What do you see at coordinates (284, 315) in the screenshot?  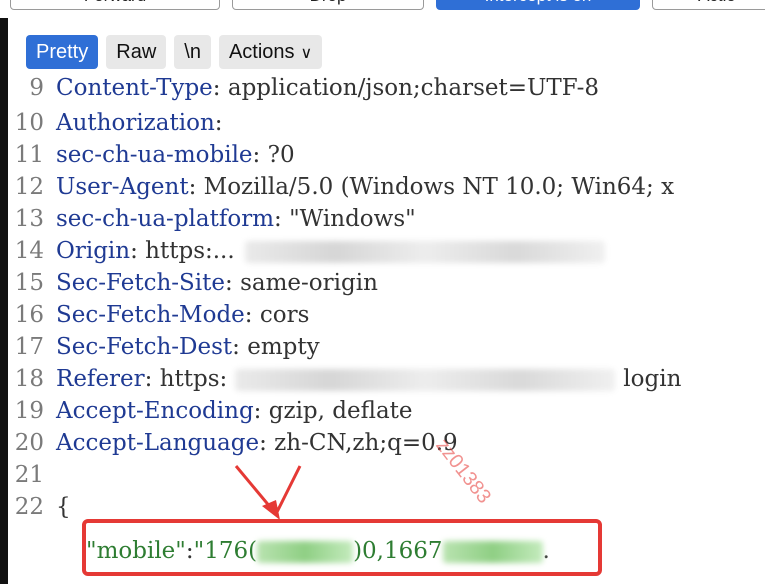 I see `header-value: cors` at bounding box center [284, 315].